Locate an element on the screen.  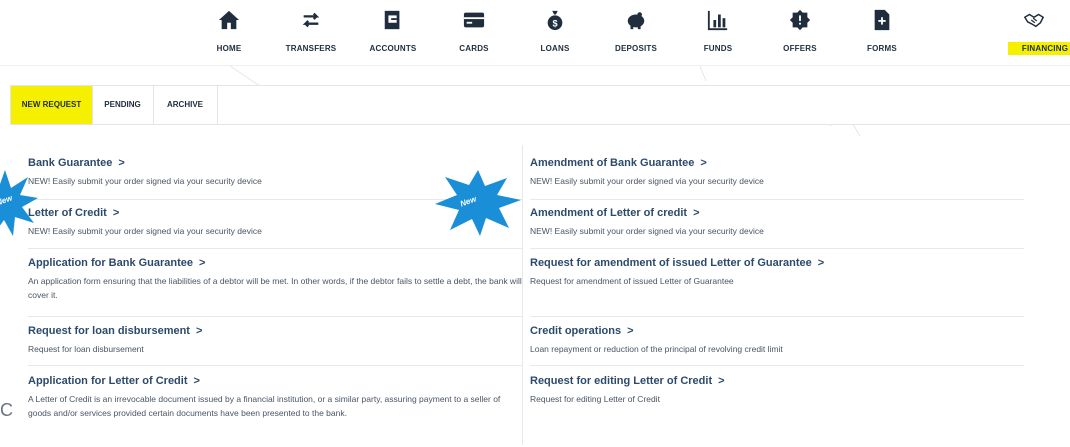
form-plus-icon is located at coordinates (882, 20).